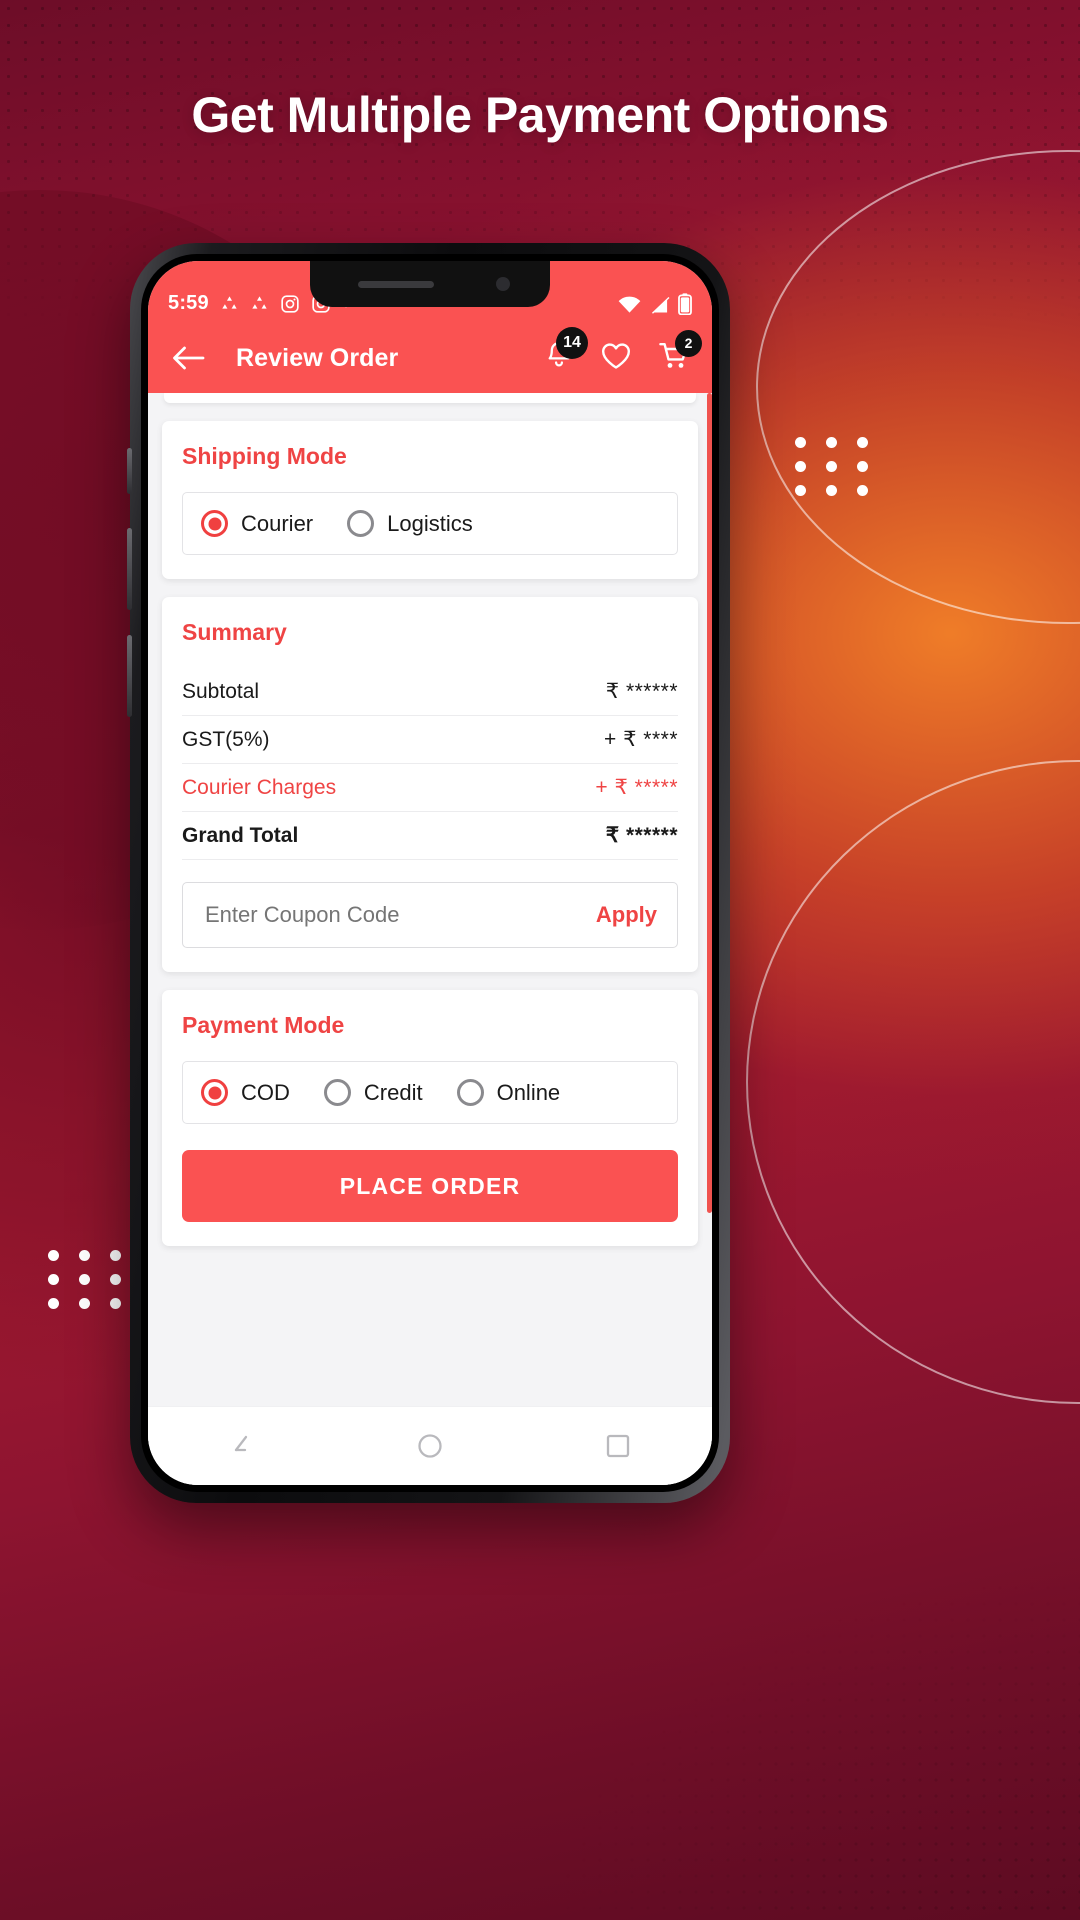 Image resolution: width=1080 pixels, height=1920 pixels. Describe the element at coordinates (913, 1082) in the screenshot. I see `decorative-arc-bottom` at that location.